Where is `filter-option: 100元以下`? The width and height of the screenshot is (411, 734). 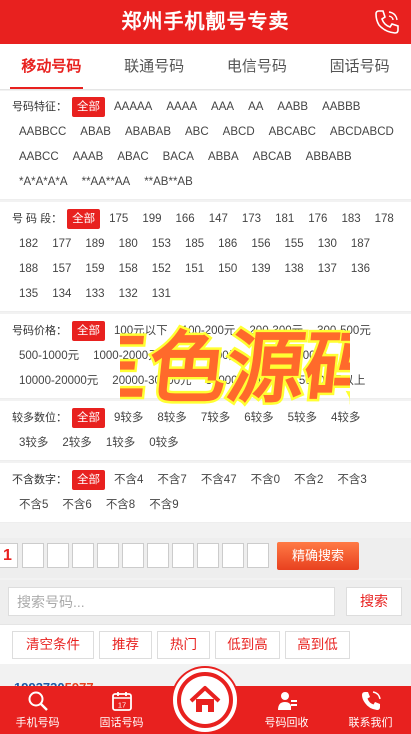
filter-option: 100元以下 is located at coordinates (141, 331).